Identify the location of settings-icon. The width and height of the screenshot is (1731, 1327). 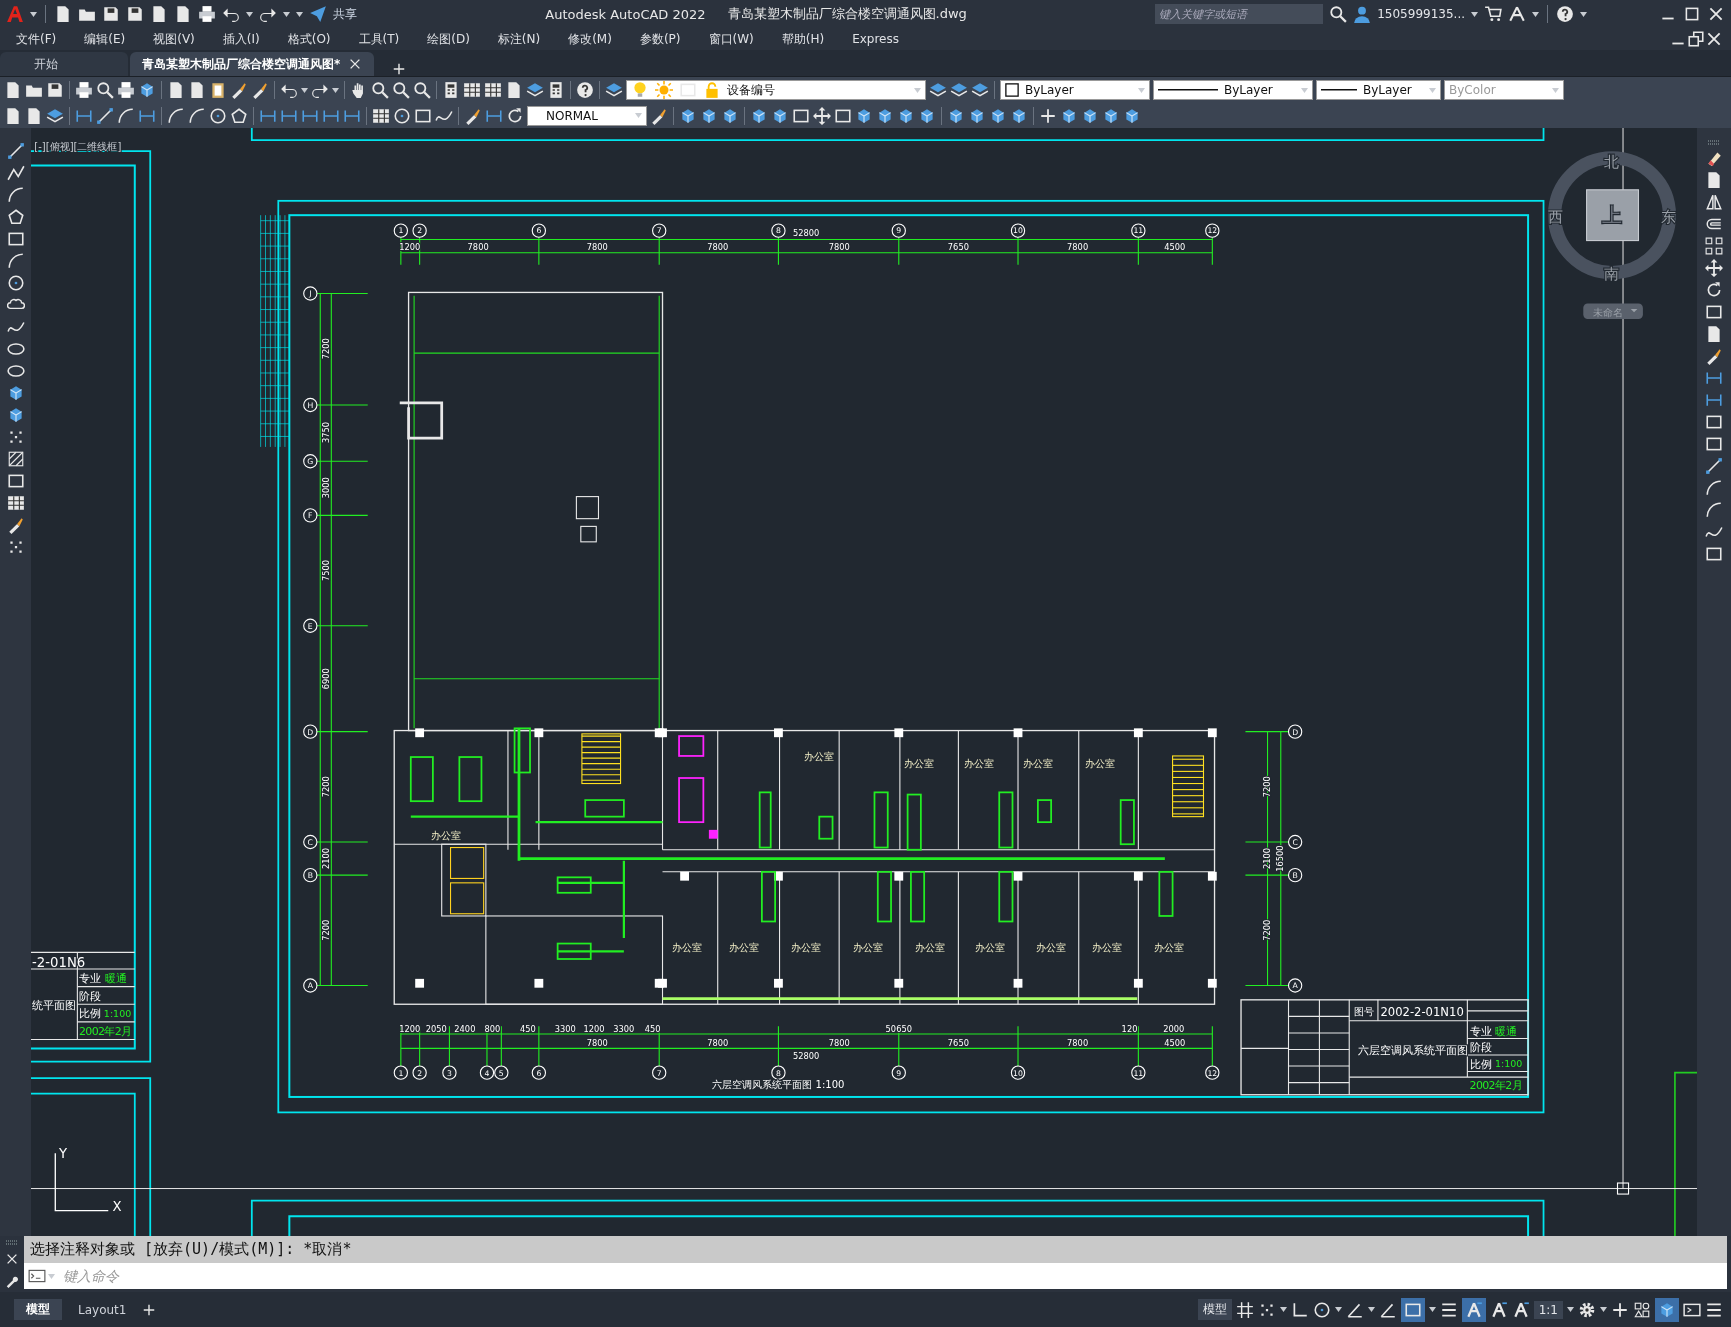
(1587, 1309).